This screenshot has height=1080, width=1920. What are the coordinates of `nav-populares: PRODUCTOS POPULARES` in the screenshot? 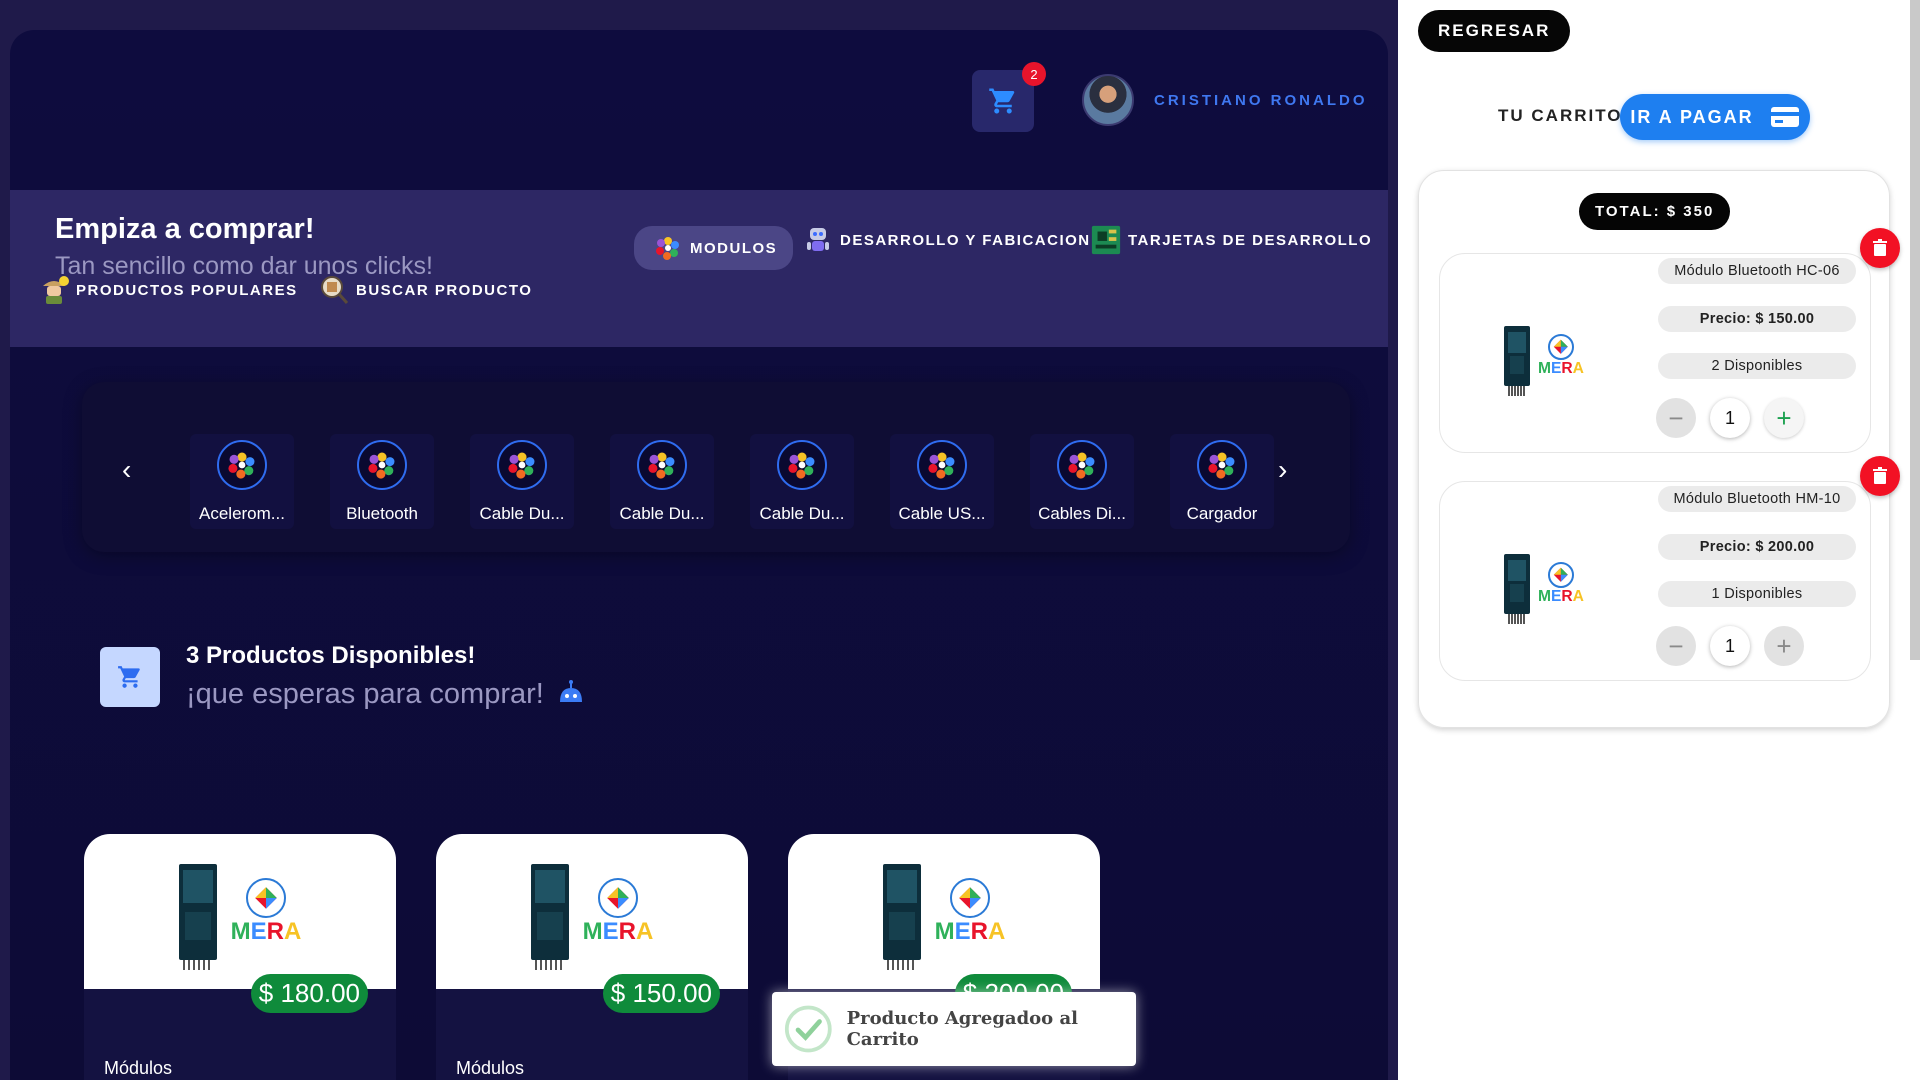 It's located at (168, 290).